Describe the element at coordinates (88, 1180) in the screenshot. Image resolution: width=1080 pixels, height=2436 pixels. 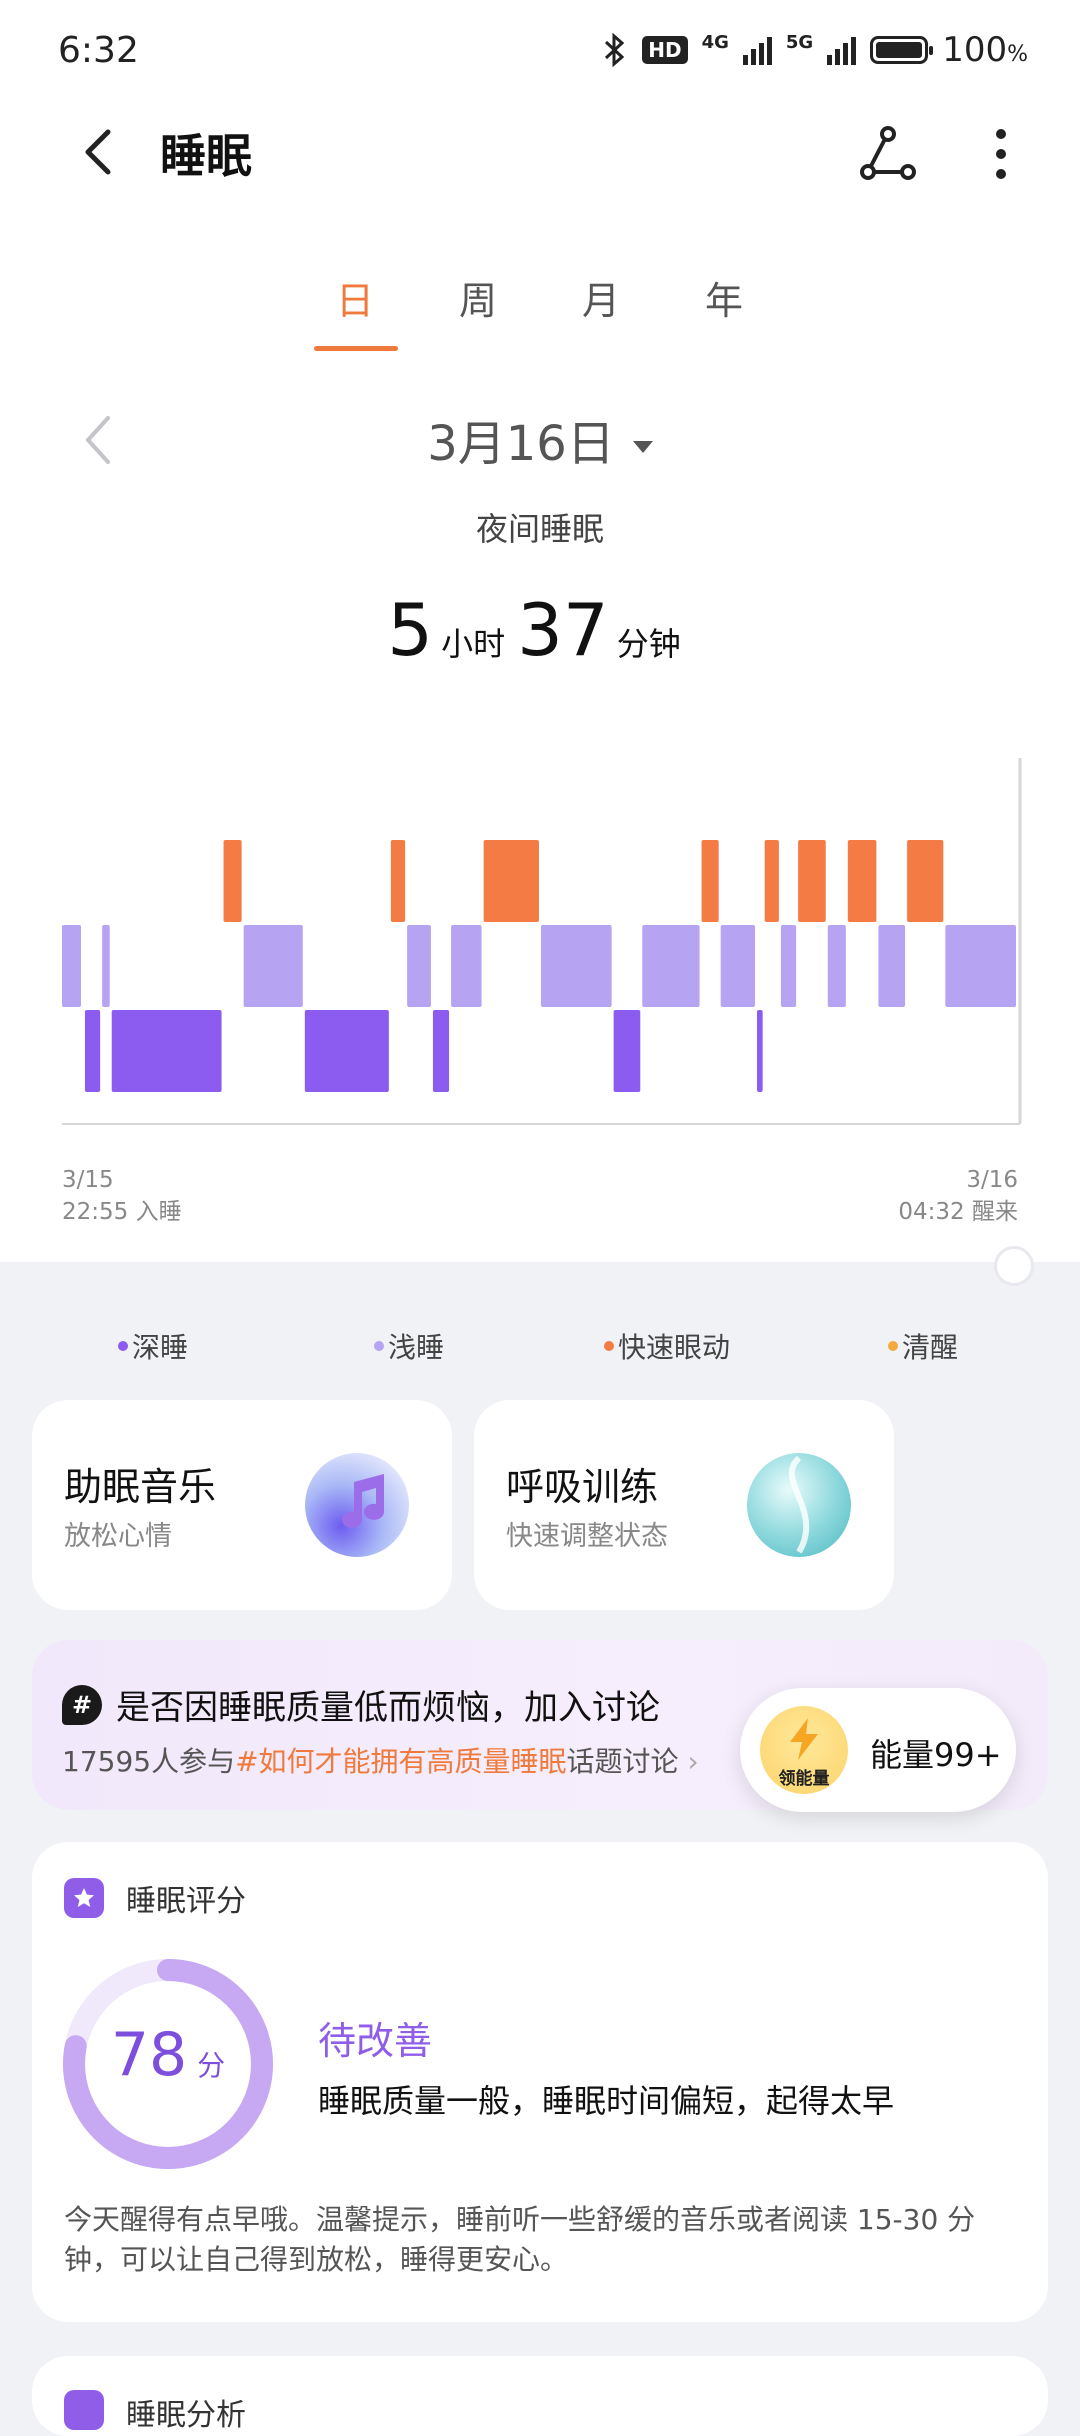
I see `start-date: 3/15` at that location.